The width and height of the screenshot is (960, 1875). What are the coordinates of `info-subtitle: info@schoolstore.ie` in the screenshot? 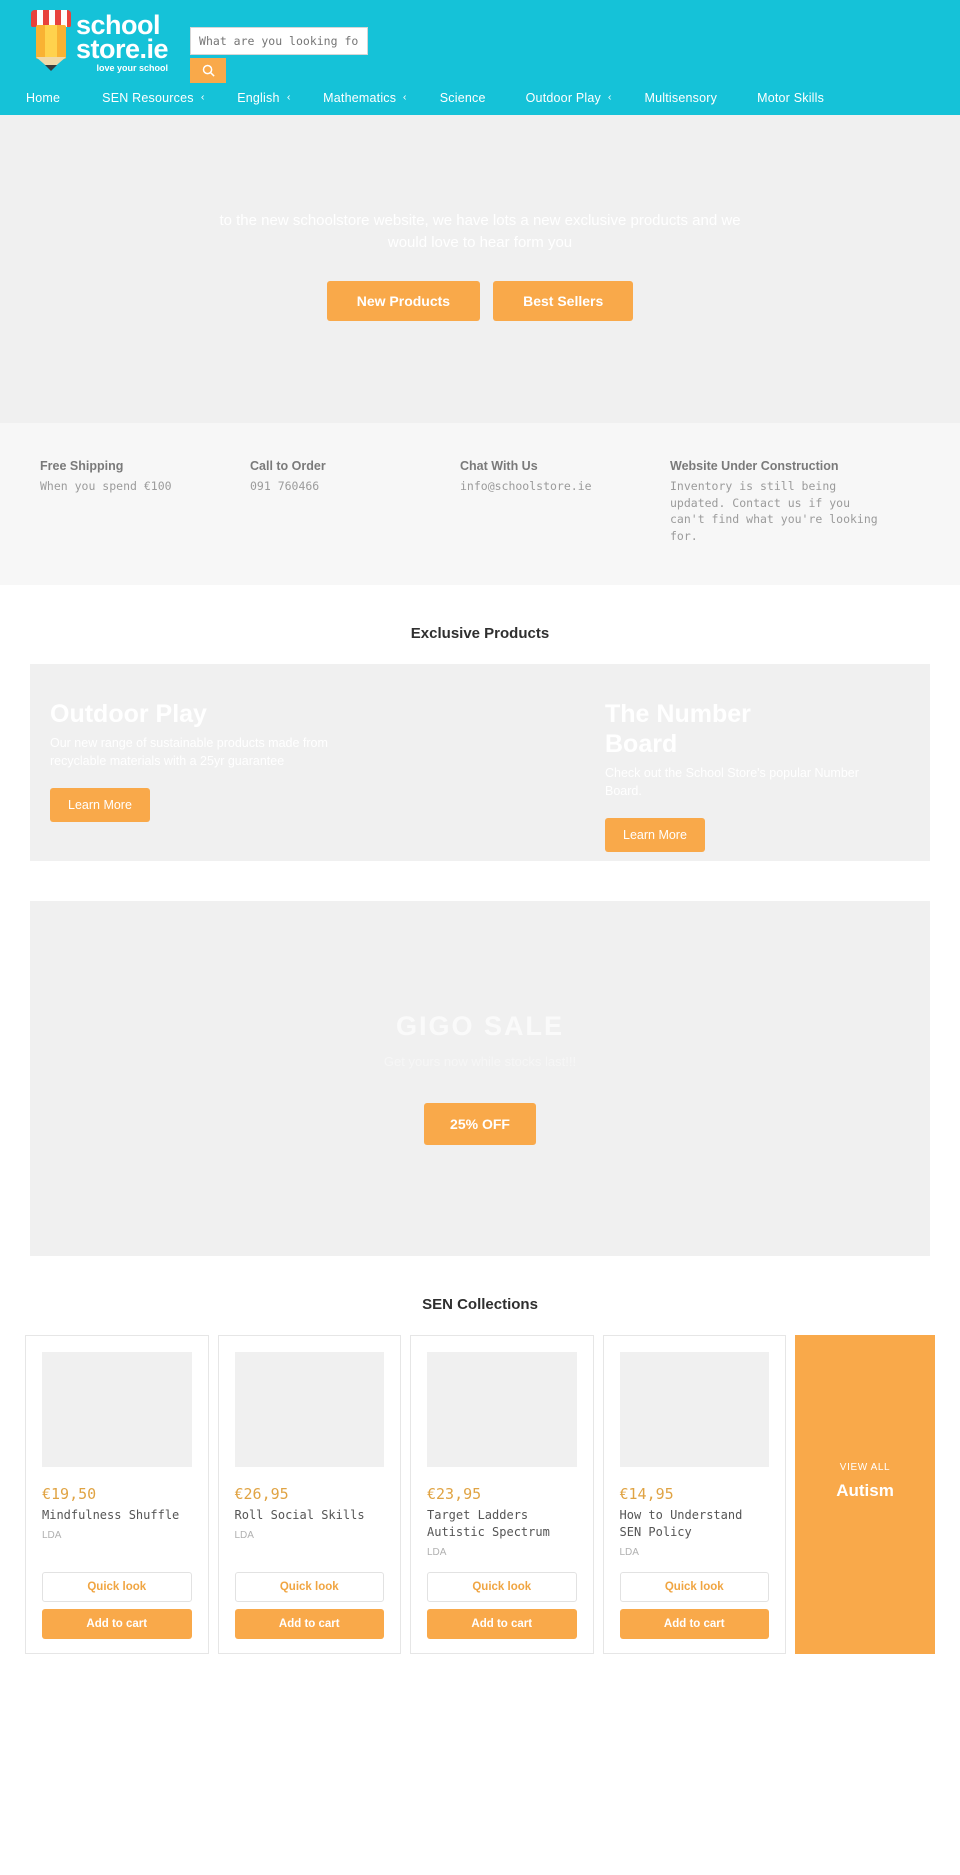 It's located at (526, 486).